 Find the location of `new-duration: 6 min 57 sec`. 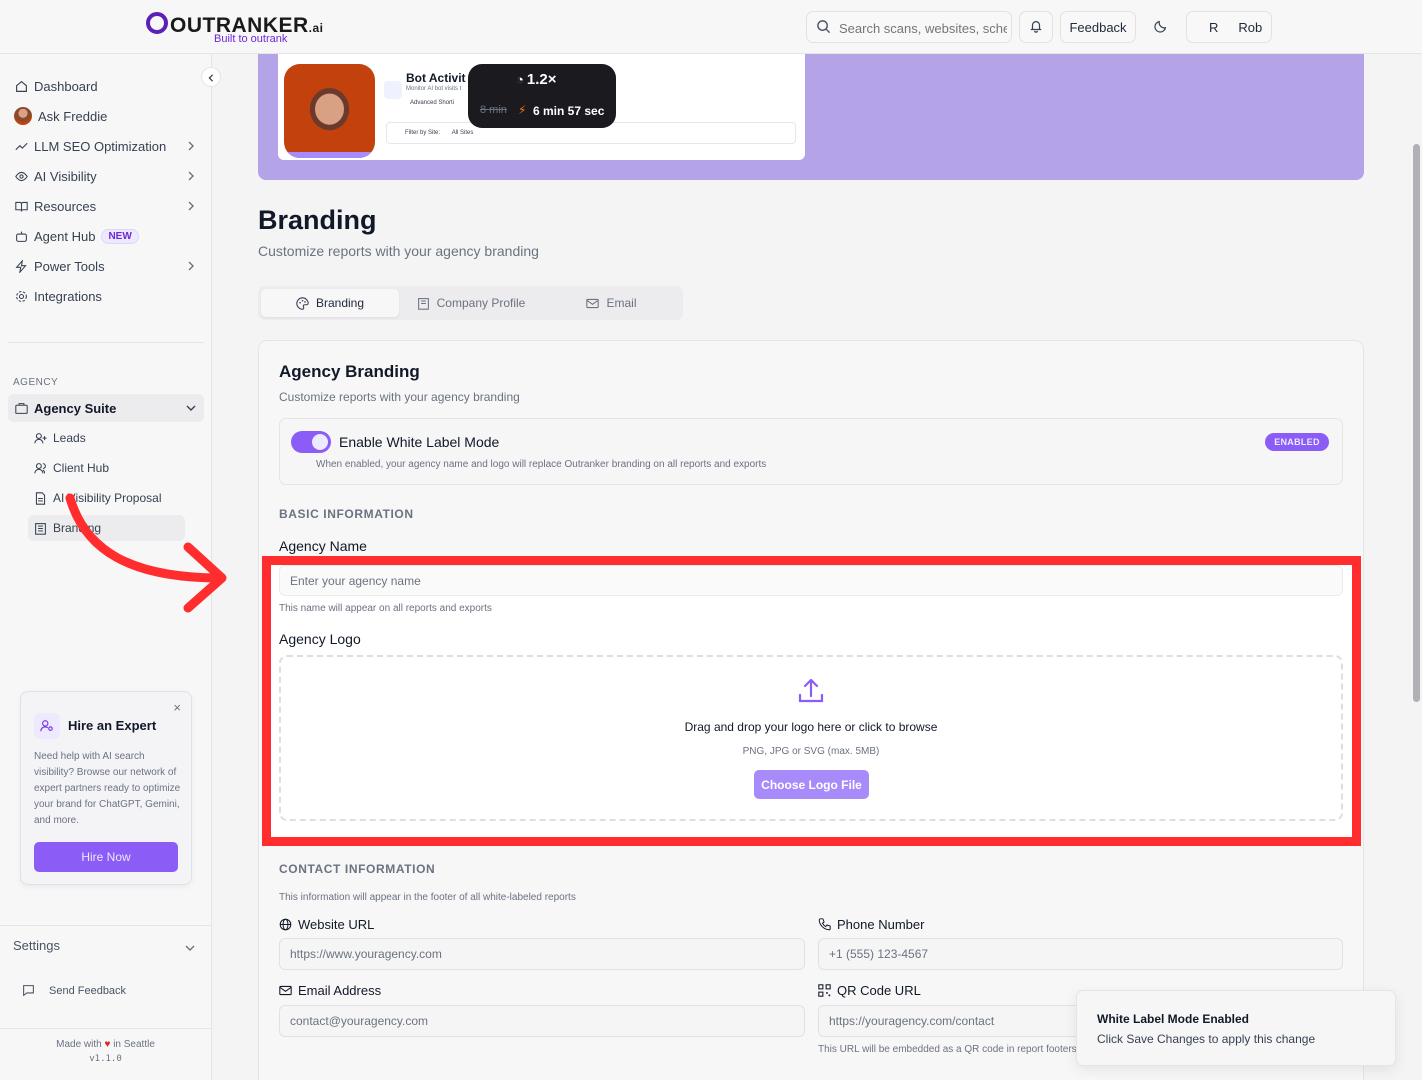

new-duration: 6 min 57 sec is located at coordinates (569, 111).